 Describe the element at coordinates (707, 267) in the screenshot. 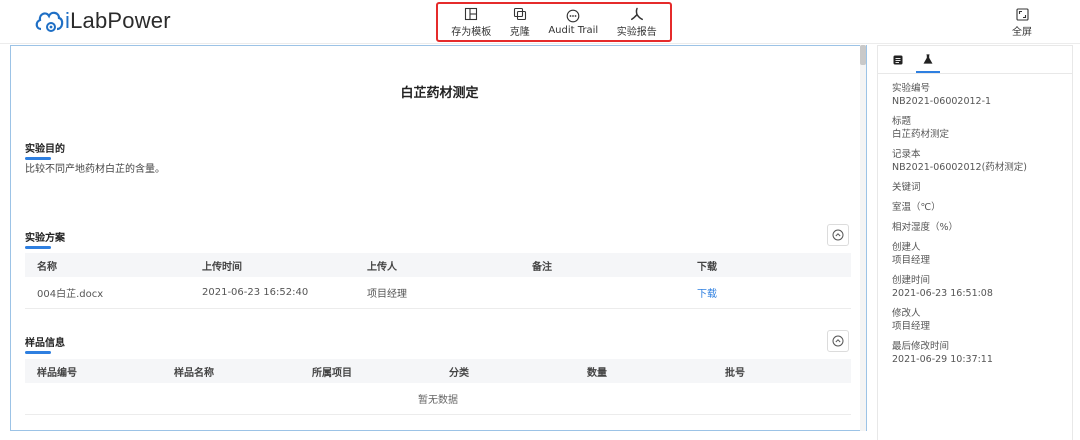

I see `column-header: 下载` at that location.